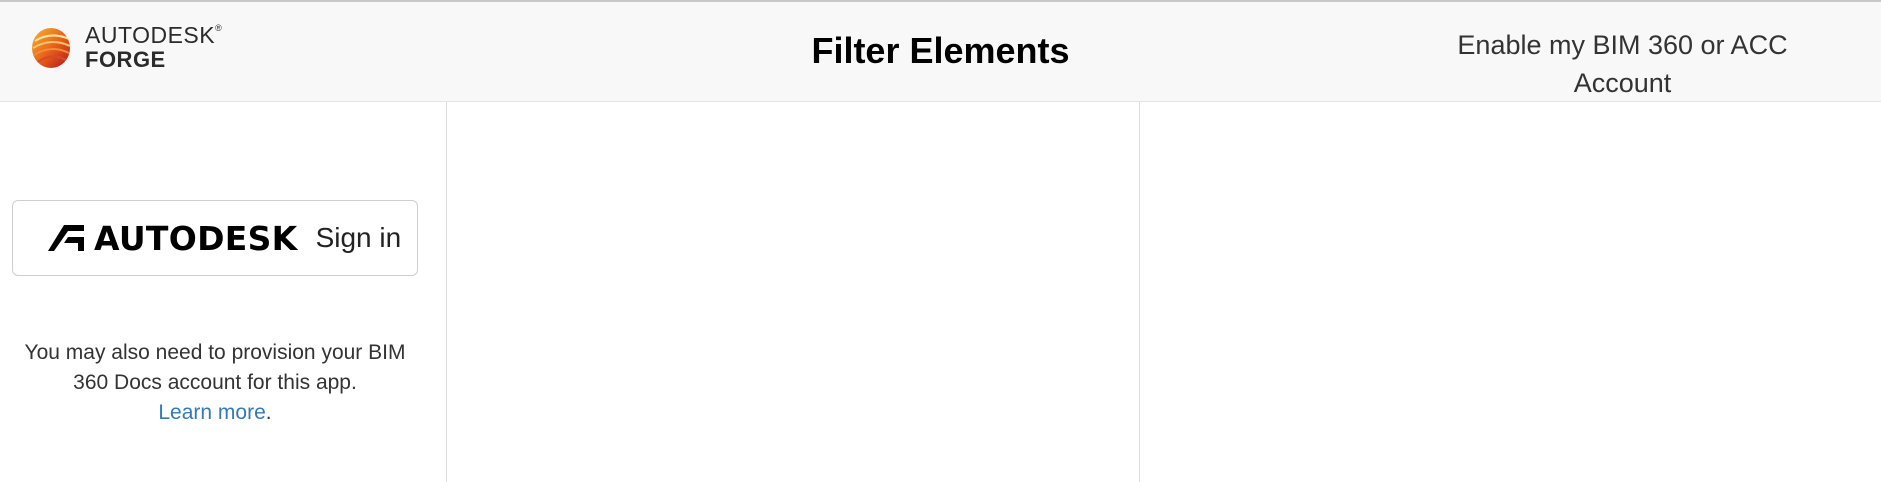 The width and height of the screenshot is (1881, 482). I want to click on registered-mark-icon: ®, so click(219, 27).